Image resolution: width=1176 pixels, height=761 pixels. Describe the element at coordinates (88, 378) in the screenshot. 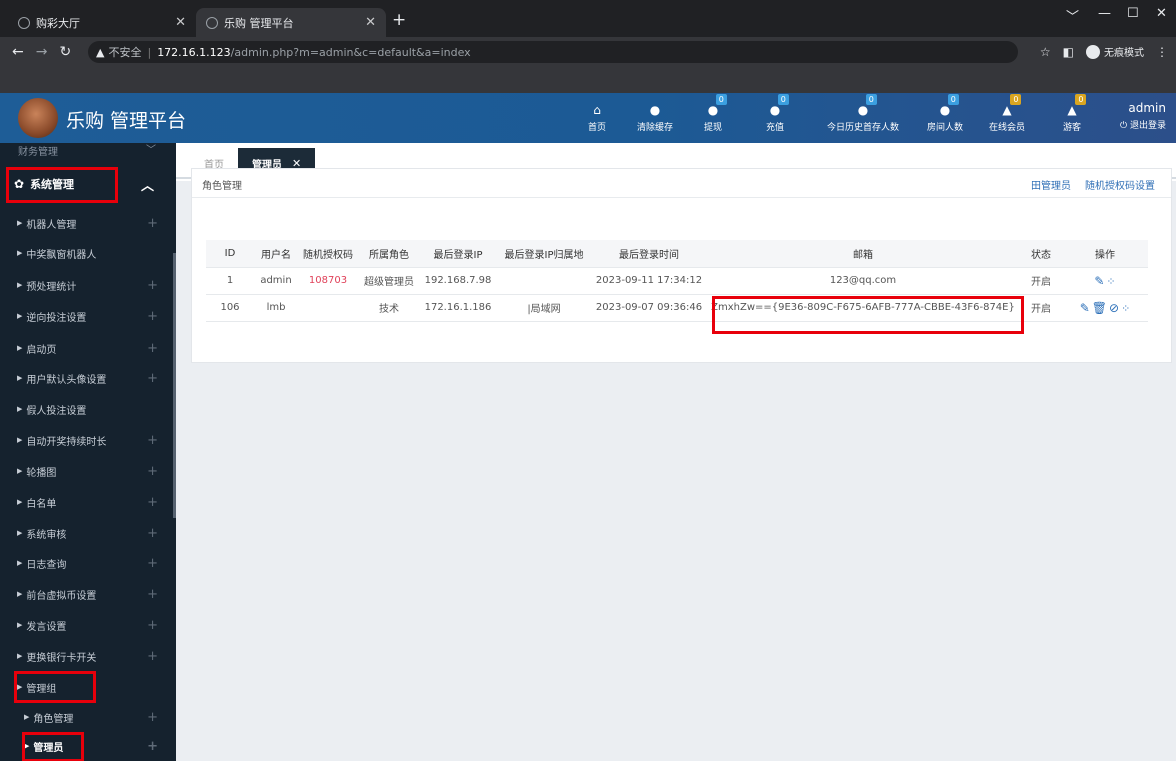

I see `sidebar-item-avatar: ▶ 用户默认头像设置 +` at that location.